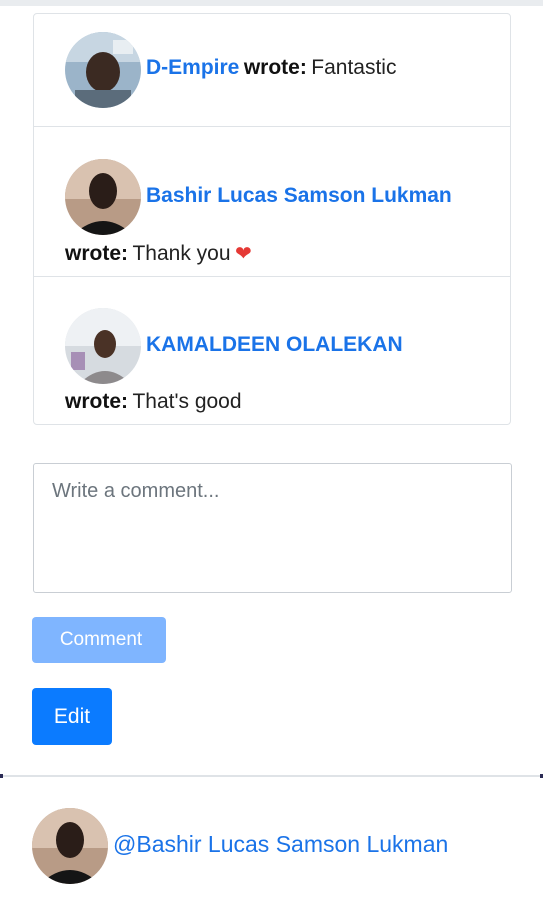 This screenshot has width=543, height=900. What do you see at coordinates (354, 67) in the screenshot?
I see `comment-text: Fantastic` at bounding box center [354, 67].